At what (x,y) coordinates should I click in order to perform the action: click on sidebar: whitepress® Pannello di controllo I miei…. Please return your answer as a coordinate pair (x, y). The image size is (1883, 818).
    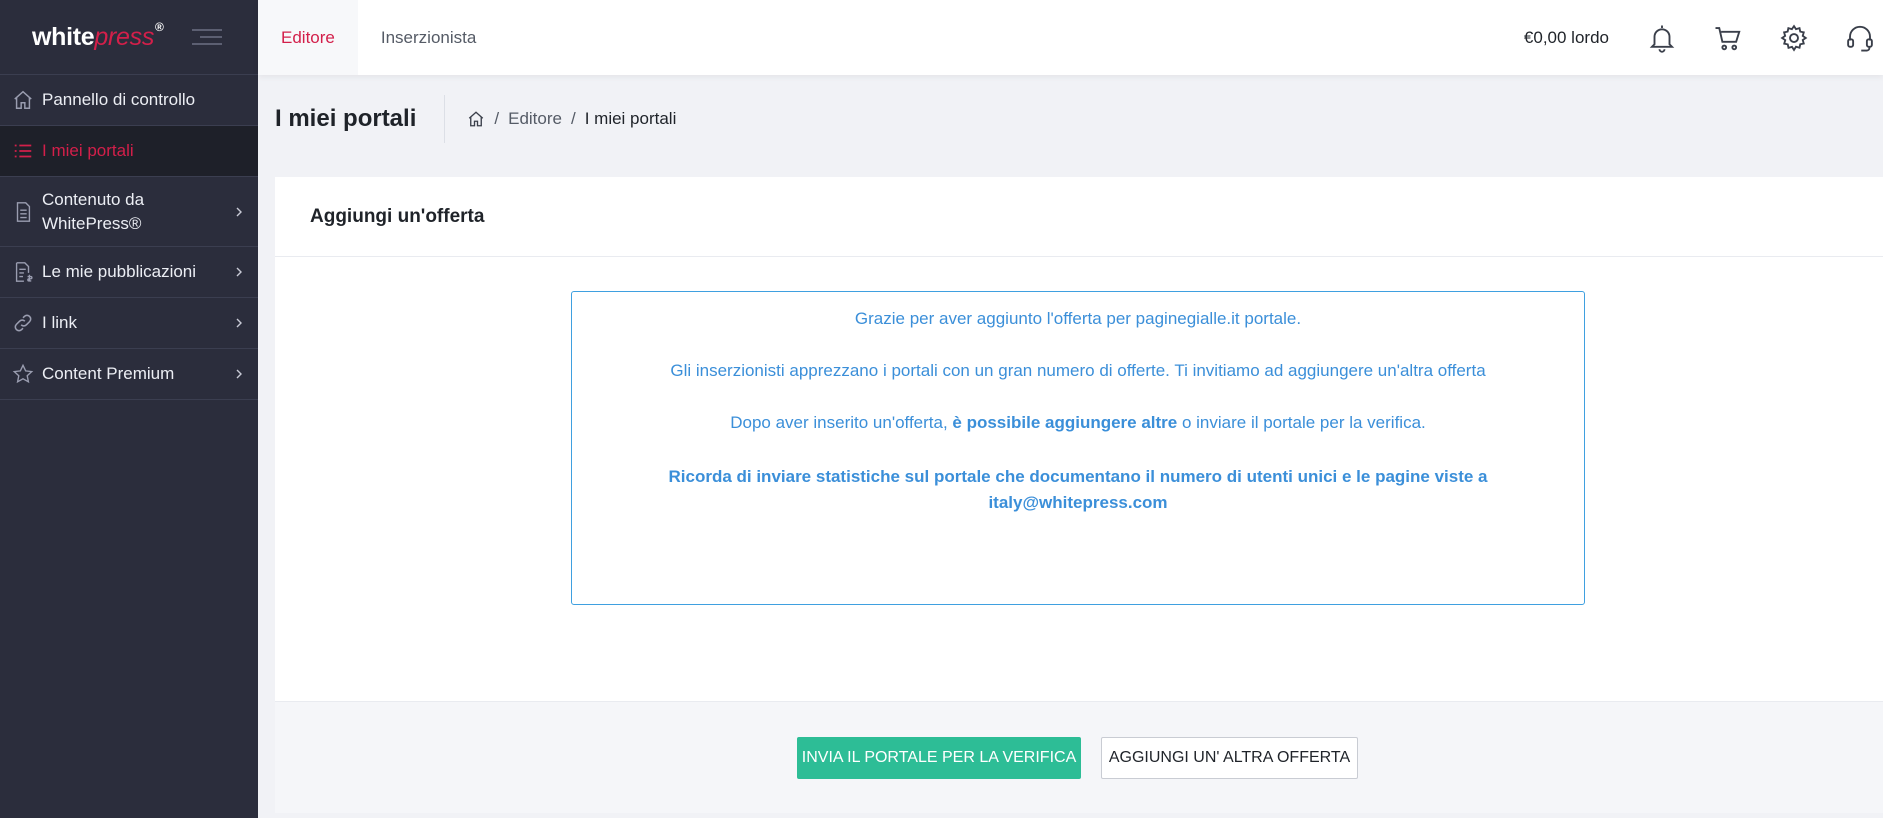
    Looking at the image, I should click on (129, 409).